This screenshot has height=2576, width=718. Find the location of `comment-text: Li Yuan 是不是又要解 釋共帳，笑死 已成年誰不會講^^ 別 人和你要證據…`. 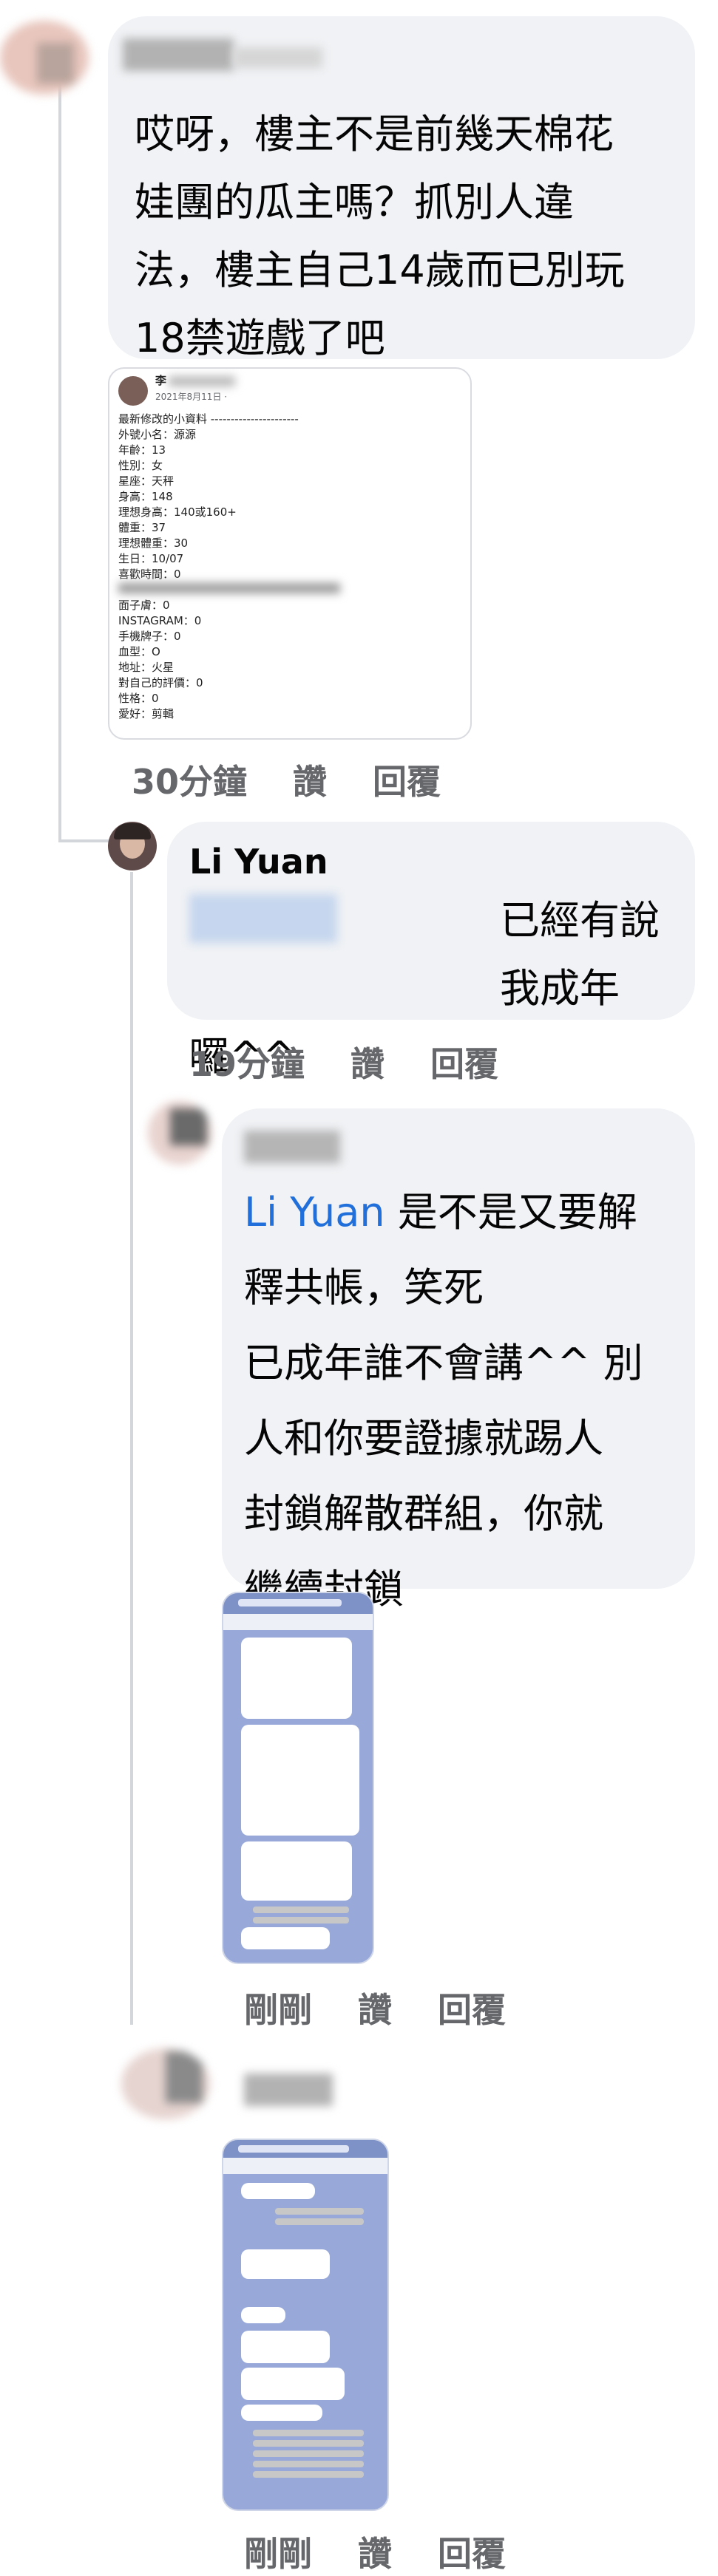

comment-text: Li Yuan 是不是又要解 釋共帳，笑死 已成年誰不會講^^ 別 人和你要證據… is located at coordinates (443, 1400).